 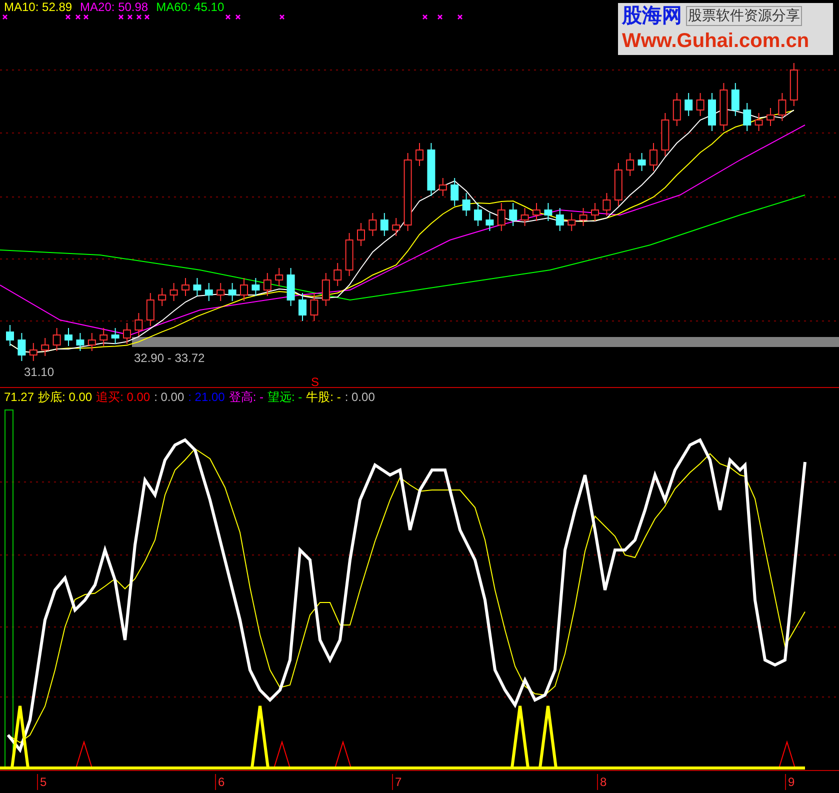 What do you see at coordinates (790, 782) in the screenshot?
I see `time-axis-label: 9` at bounding box center [790, 782].